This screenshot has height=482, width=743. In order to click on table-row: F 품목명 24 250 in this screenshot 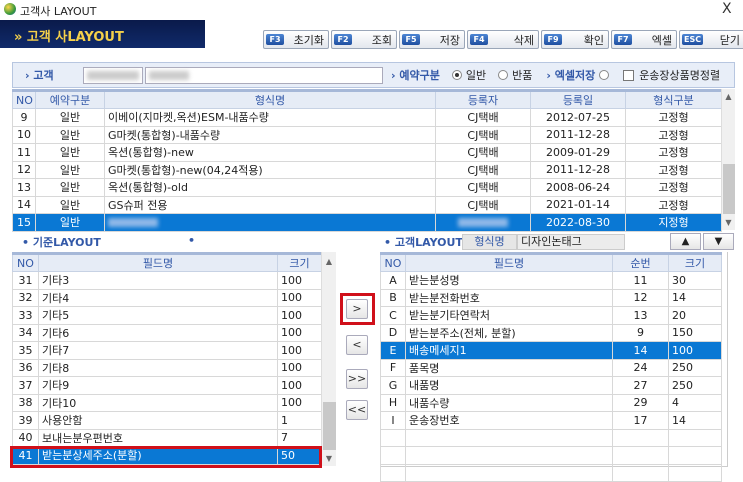, I will do `click(551, 367)`.